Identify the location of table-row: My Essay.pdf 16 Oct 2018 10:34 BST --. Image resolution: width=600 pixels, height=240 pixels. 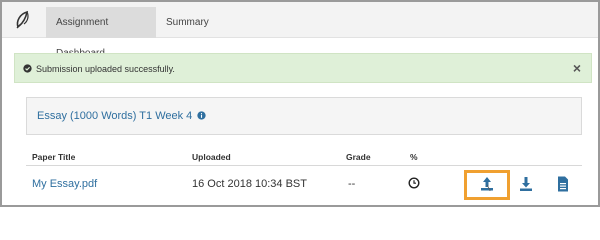
(304, 185).